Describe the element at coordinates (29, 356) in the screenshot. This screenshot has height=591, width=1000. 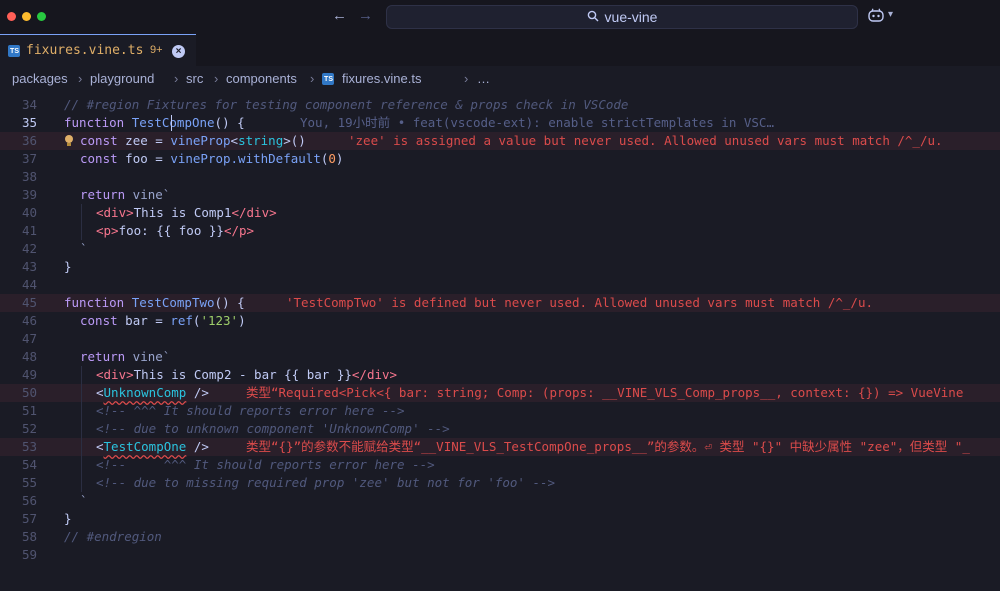
I see `line-number: 48` at that location.